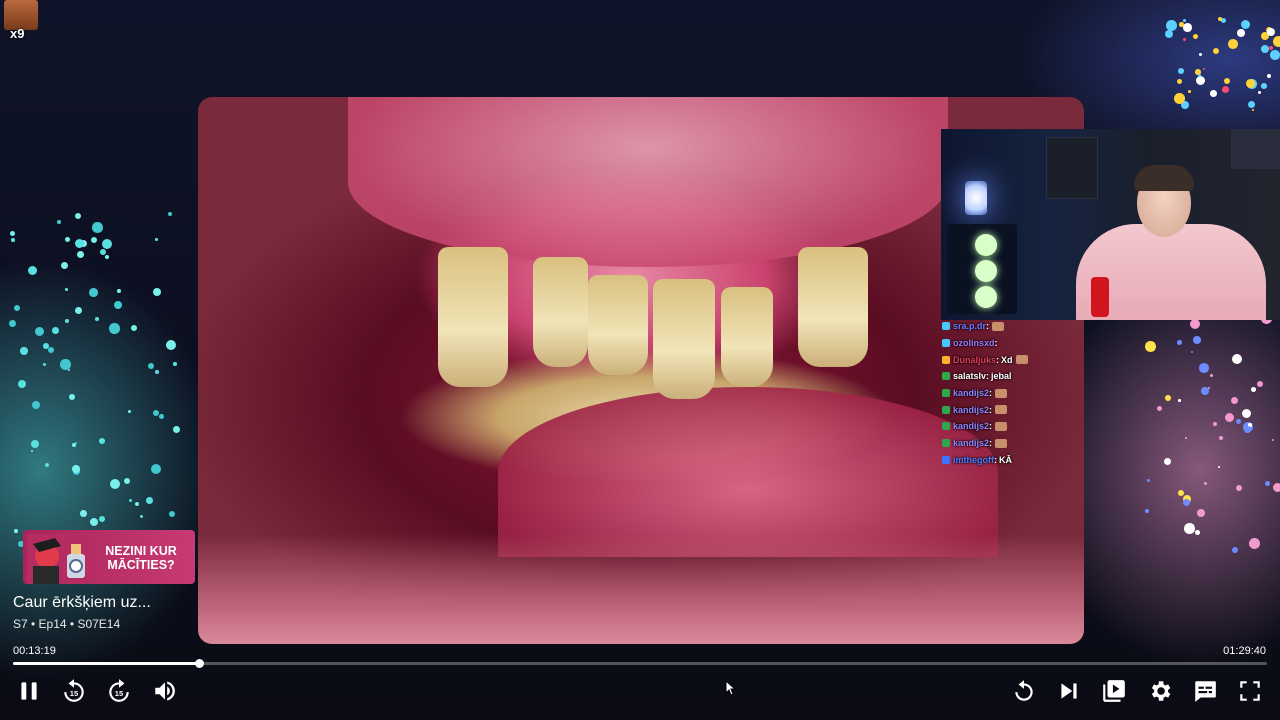  What do you see at coordinates (1013, 460) in the screenshot?
I see `chat-line: imthegoff : KĀ` at bounding box center [1013, 460].